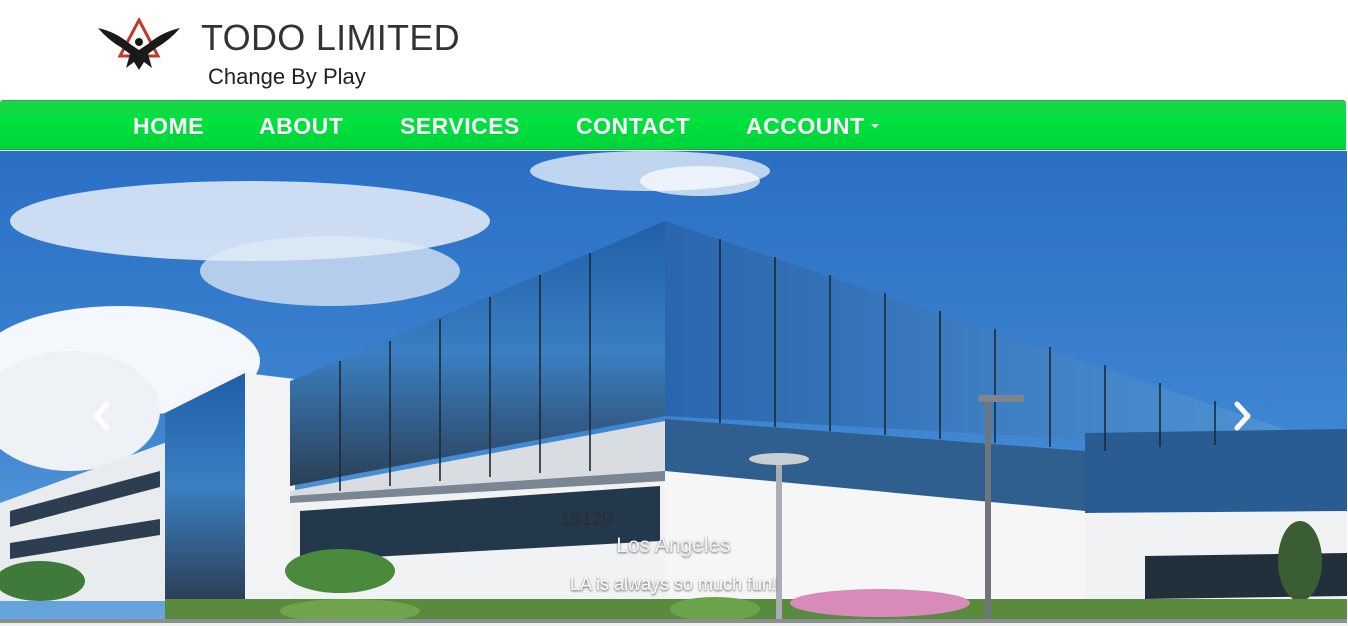  Describe the element at coordinates (460, 126) in the screenshot. I see `nav-services: SERVICES` at that location.